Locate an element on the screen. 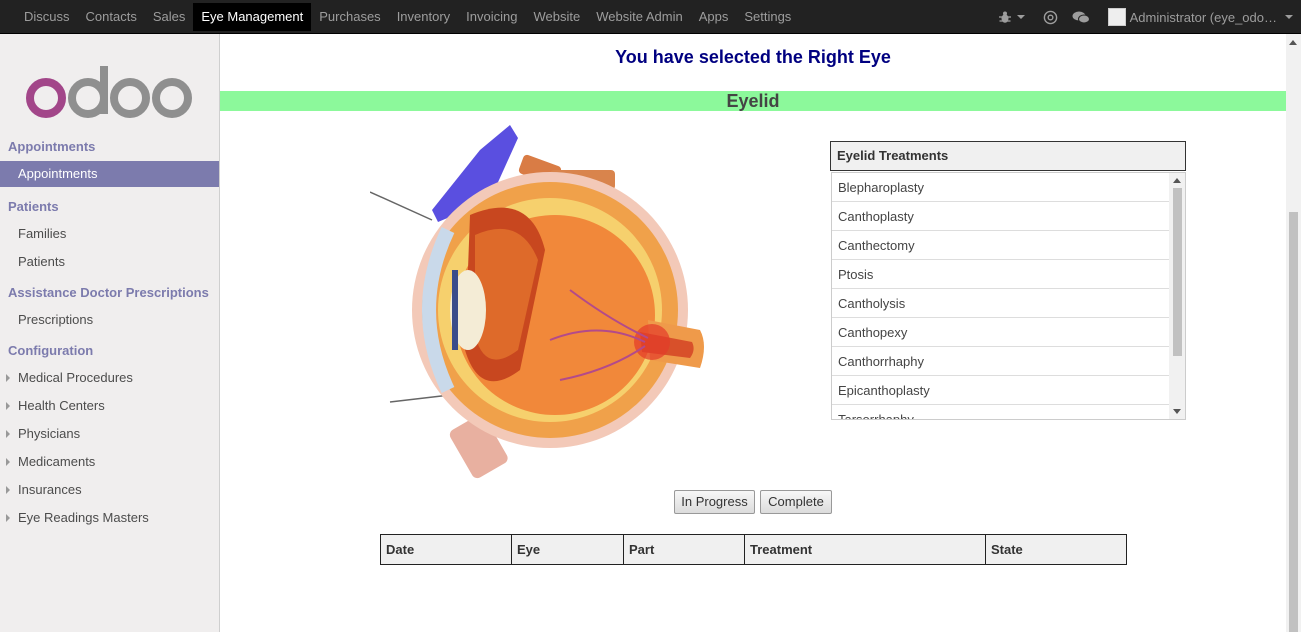  selected-eye-title: You have selected the Right Eye is located at coordinates (753, 57).